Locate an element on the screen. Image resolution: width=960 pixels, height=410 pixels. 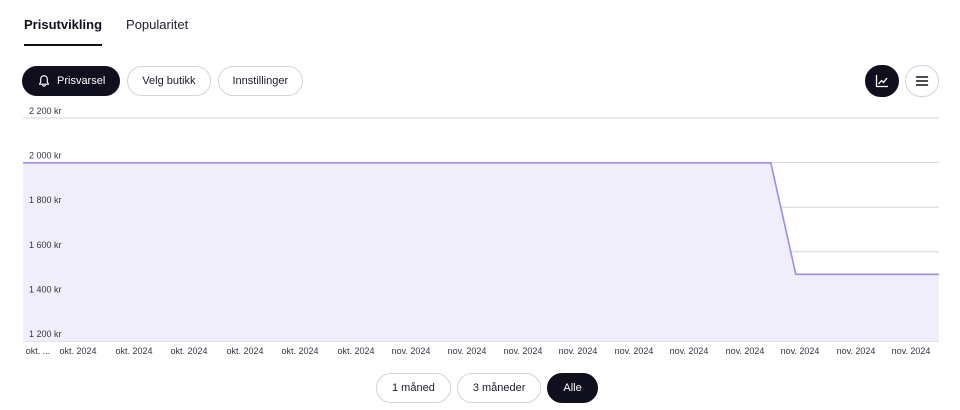
y-tick-label: 2 000 kr is located at coordinates (45, 156).